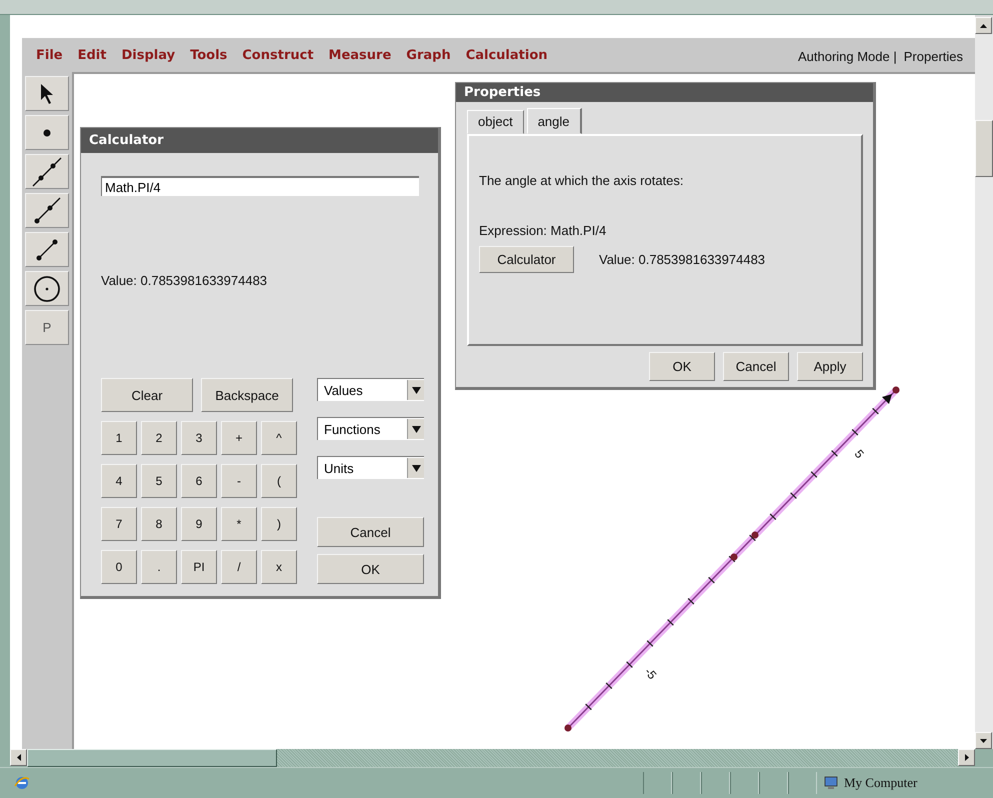 The image size is (993, 798). Describe the element at coordinates (279, 567) in the screenshot. I see `key-button: x` at that location.